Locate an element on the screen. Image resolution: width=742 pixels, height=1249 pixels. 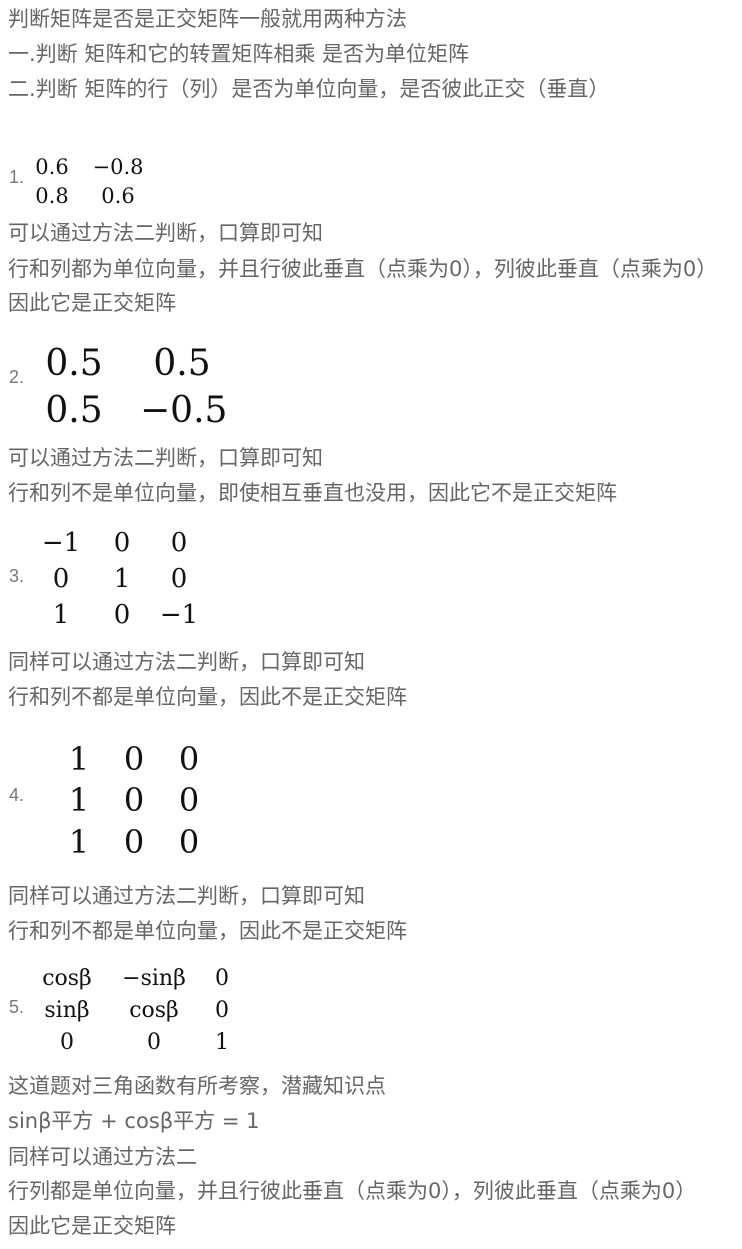
problem-4-text-1: 同样可以通过方法二判断，口算即可知 is located at coordinates (186, 896).